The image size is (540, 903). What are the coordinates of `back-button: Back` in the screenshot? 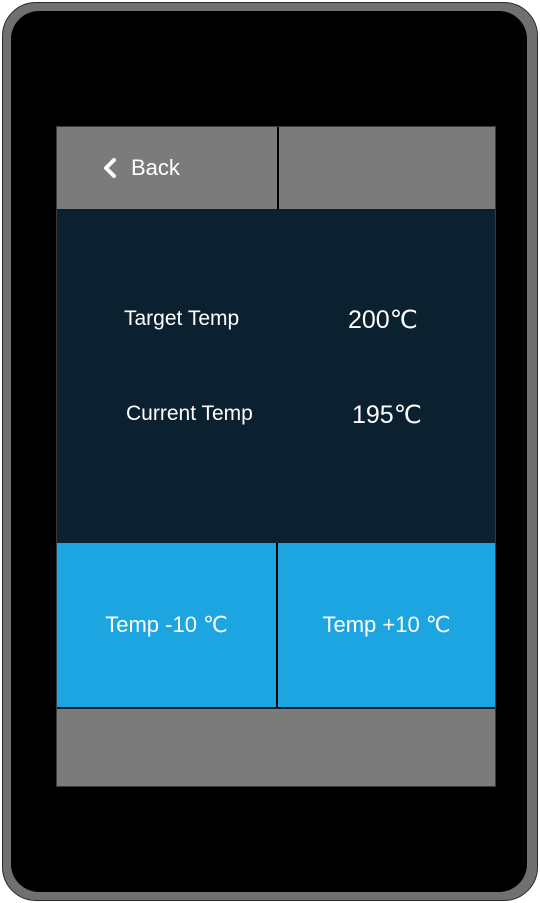 It's located at (167, 168).